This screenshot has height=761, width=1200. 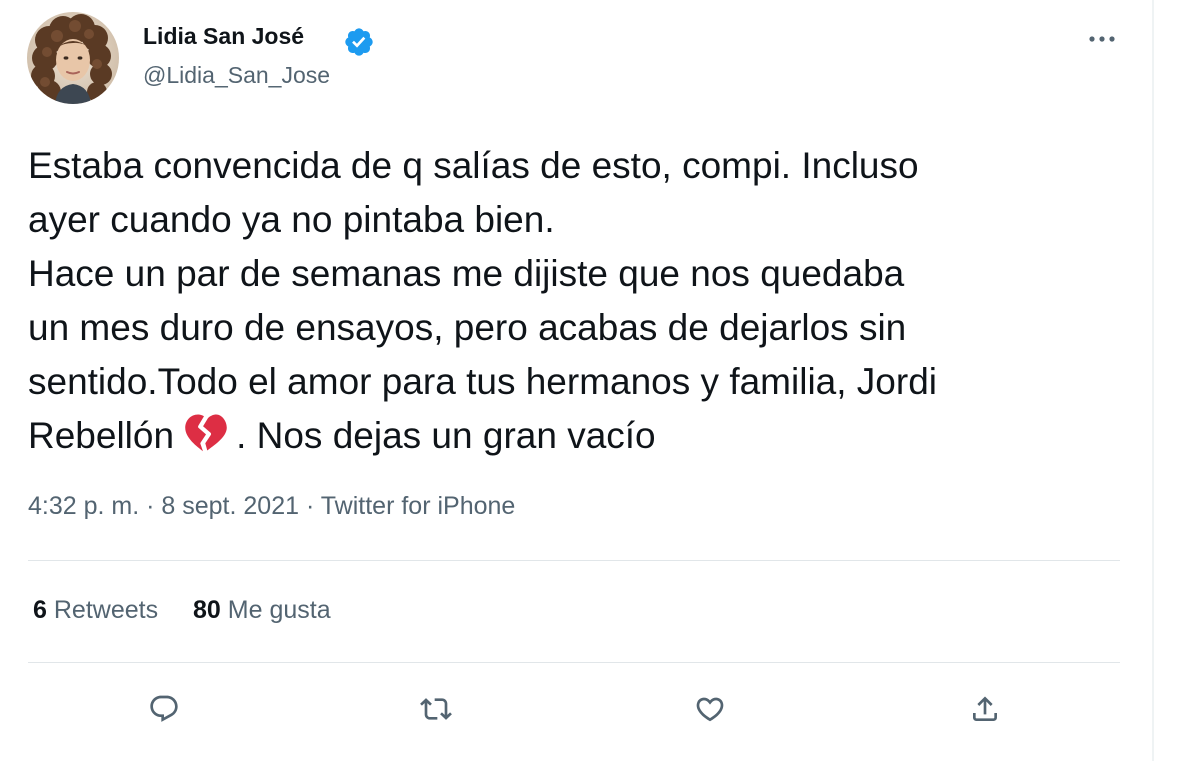 I want to click on reply-button, so click(x=164, y=709).